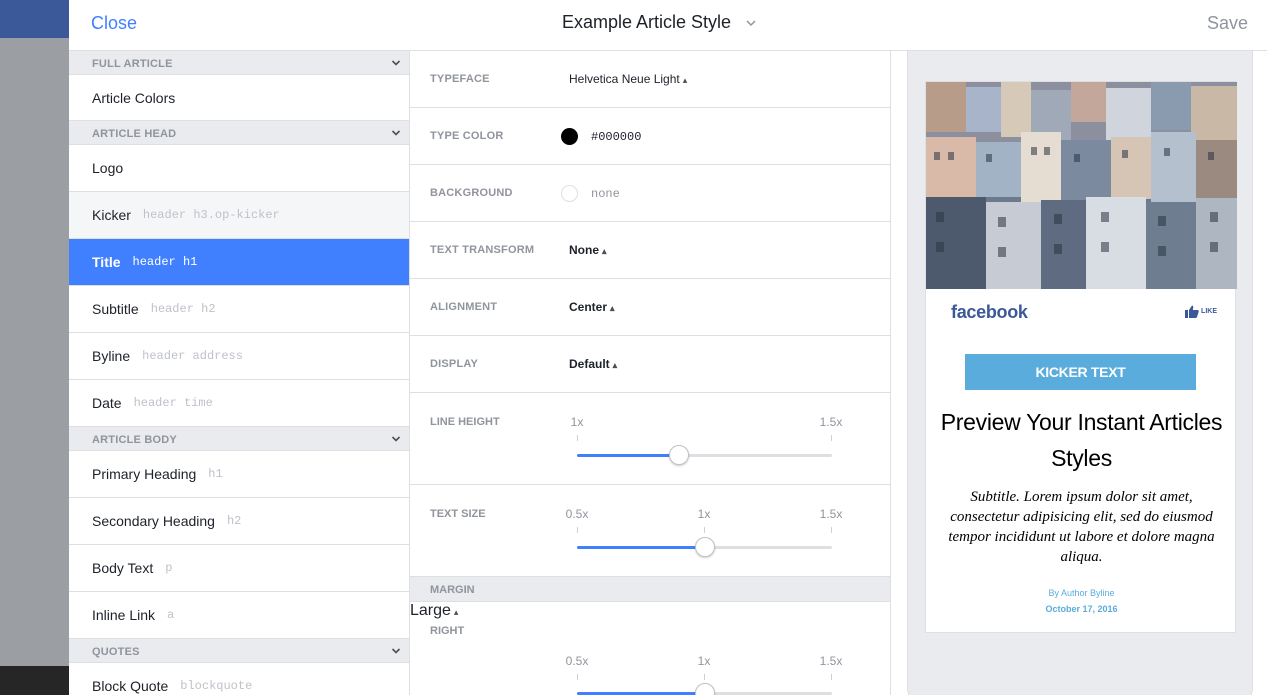  I want to click on sidebar-item-title: Title header h1, so click(239, 262).